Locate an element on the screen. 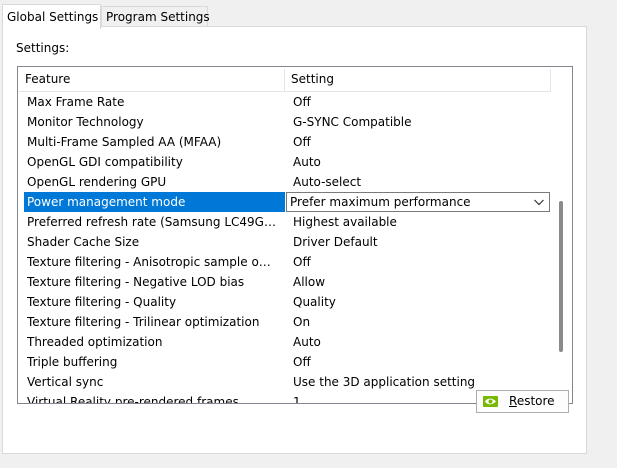  feature-name: Multi-Frame Sampled AA (MFAA) is located at coordinates (124, 142).